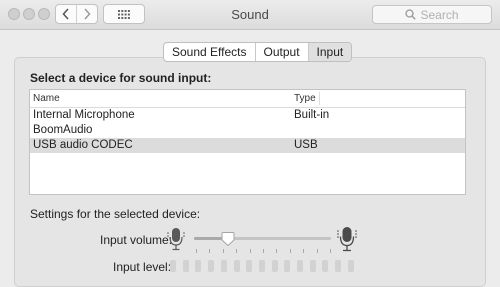 Image resolution: width=500 pixels, height=287 pixels. What do you see at coordinates (247, 99) in the screenshot?
I see `table-header: Name Type` at bounding box center [247, 99].